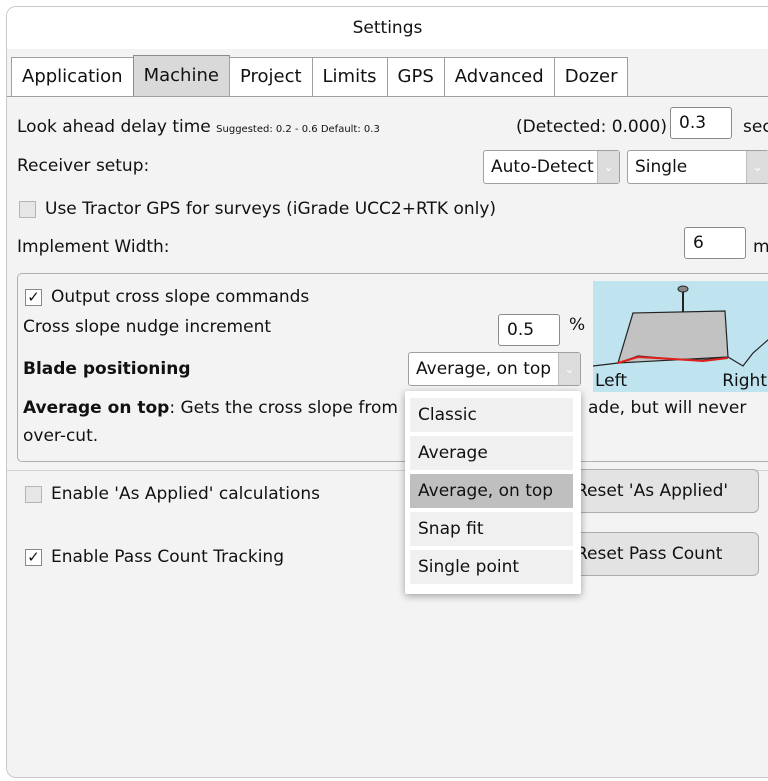 Image resolution: width=768 pixels, height=781 pixels. Describe the element at coordinates (491, 453) in the screenshot. I see `dropdown-option-average: Average` at that location.